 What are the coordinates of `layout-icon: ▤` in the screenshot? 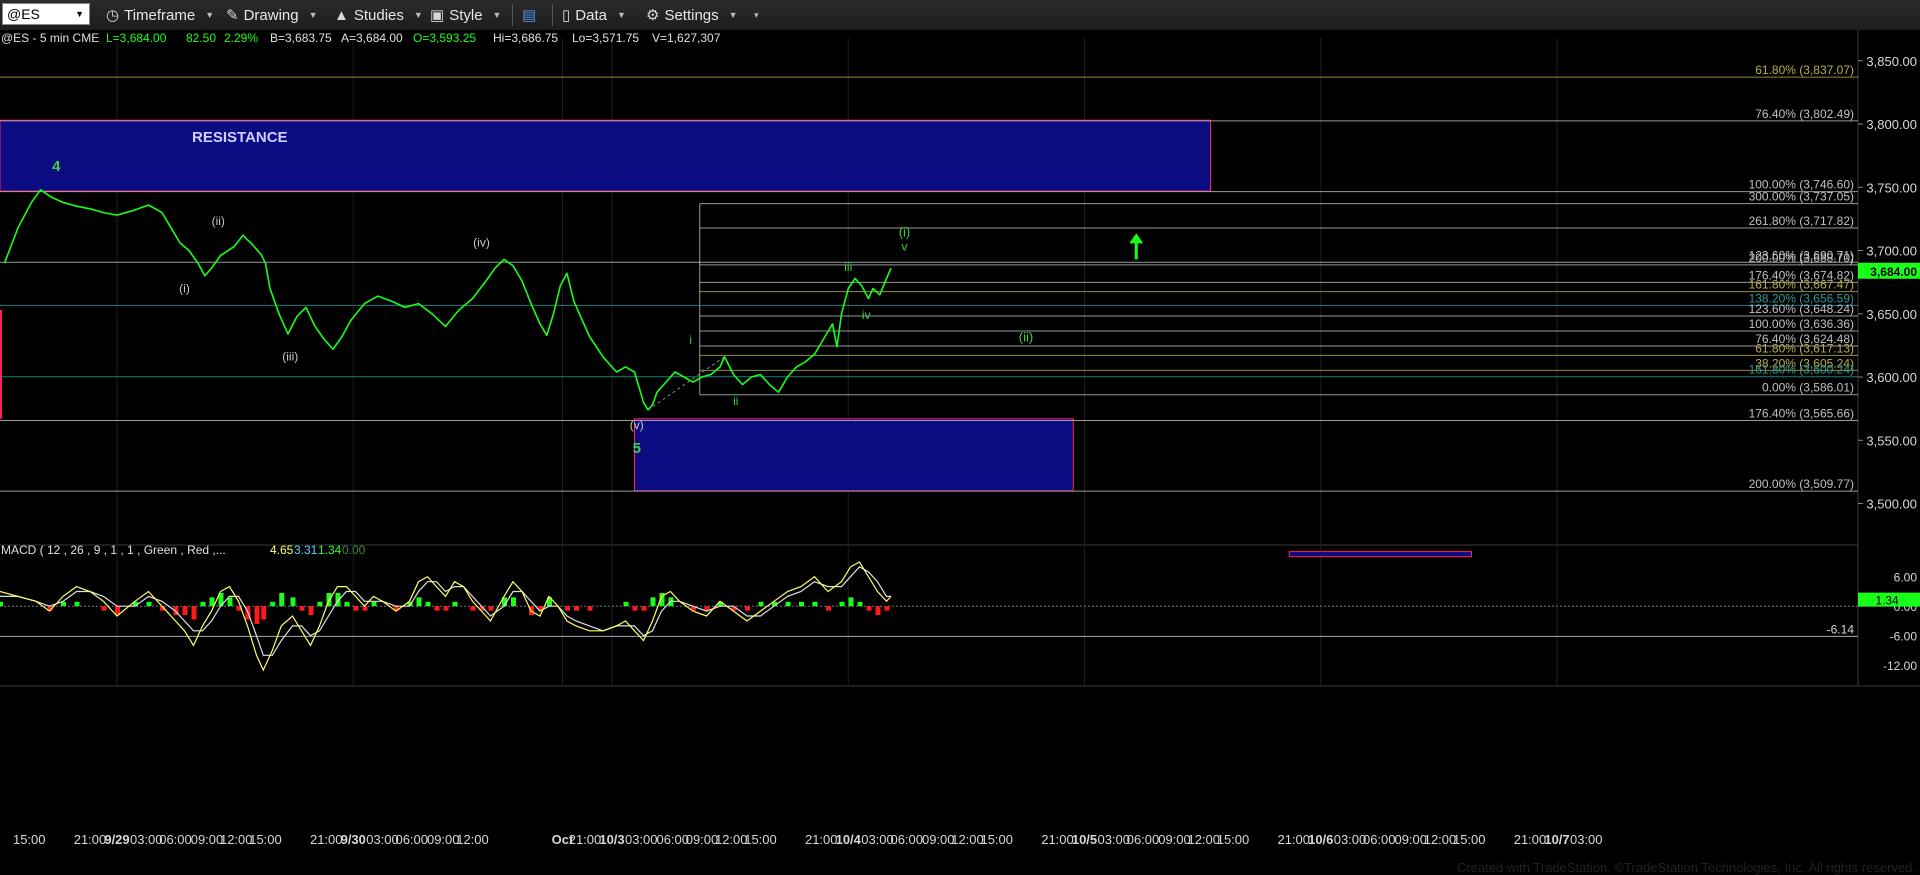 It's located at (529, 15).